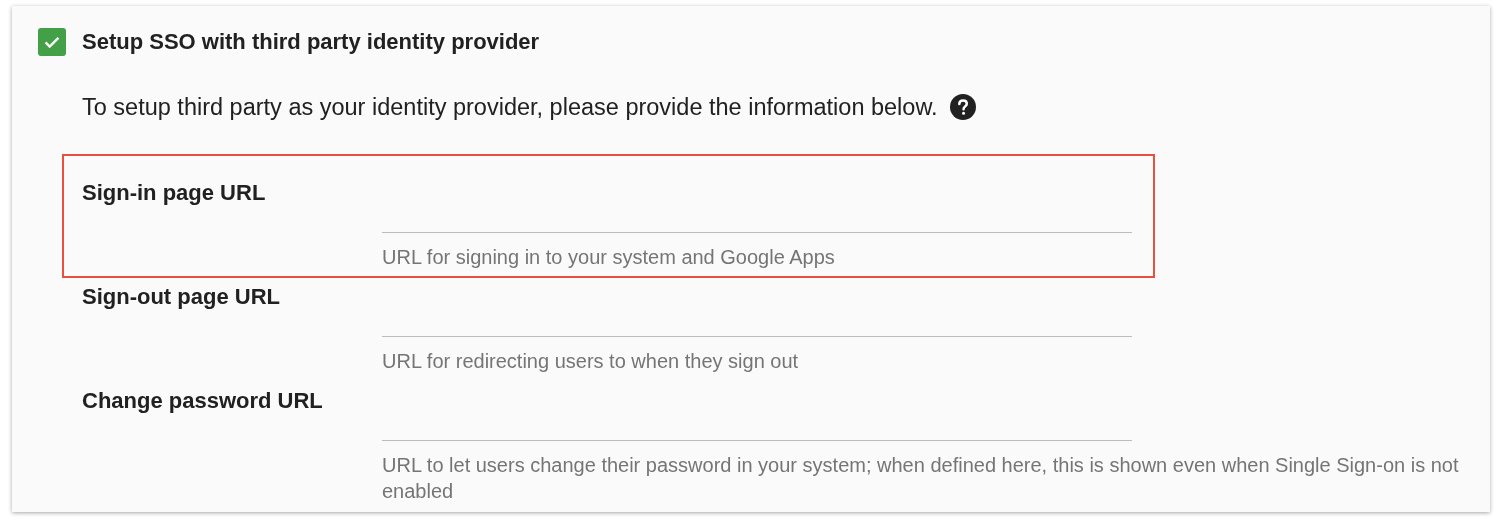  I want to click on field-hint: URL to let users change their password in your system; when defined here, this is shown even when Single Sign-on is not enabled, so click(921, 478).